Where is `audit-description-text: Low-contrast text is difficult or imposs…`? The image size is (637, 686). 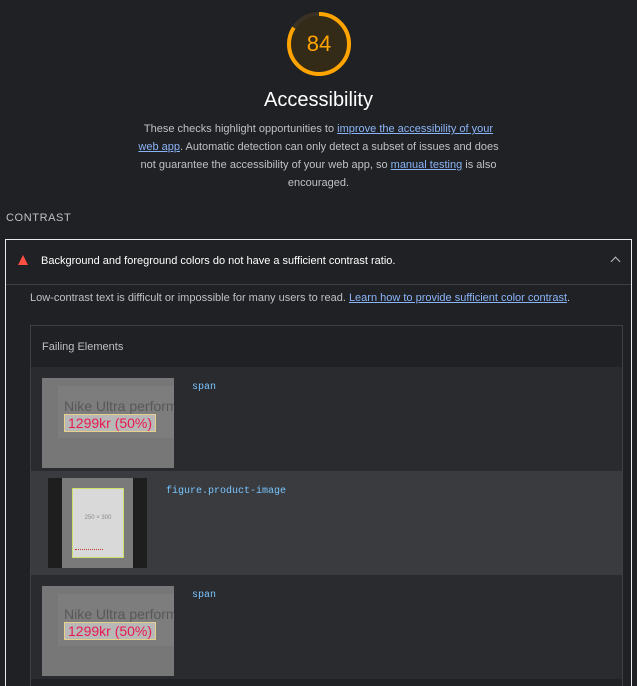
audit-description-text: Low-contrast text is difficult or imposs… is located at coordinates (189, 298).